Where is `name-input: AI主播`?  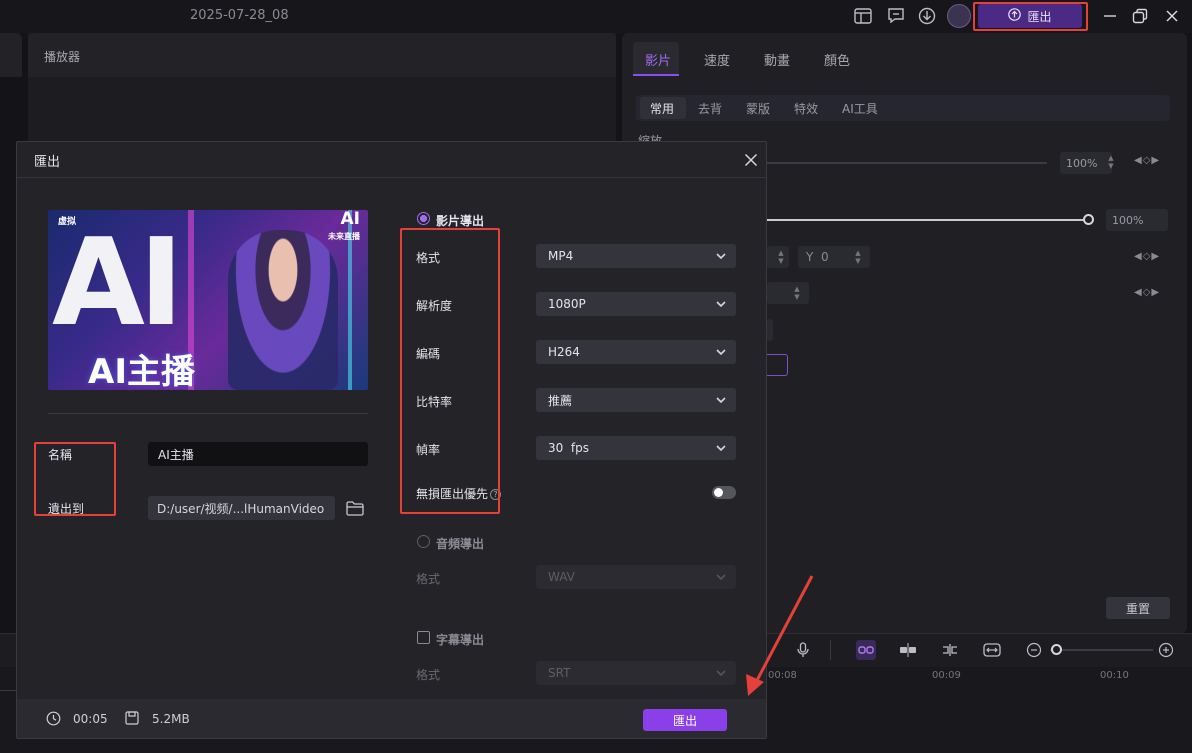
name-input: AI主播 is located at coordinates (258, 454).